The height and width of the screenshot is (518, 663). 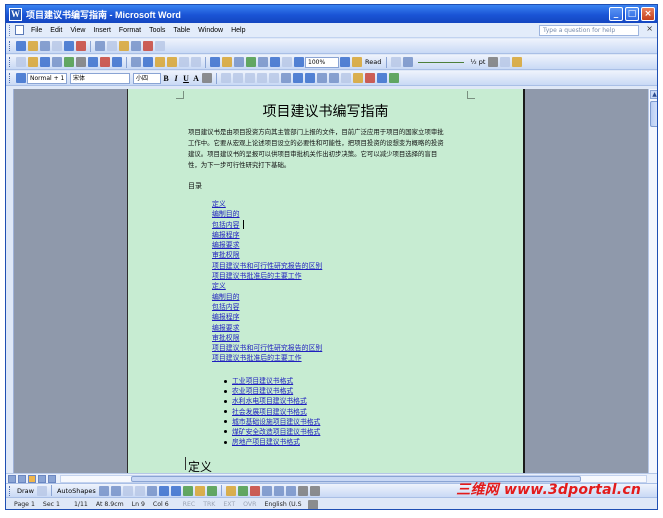 I want to click on print-preview-icon, so click(x=93, y=62).